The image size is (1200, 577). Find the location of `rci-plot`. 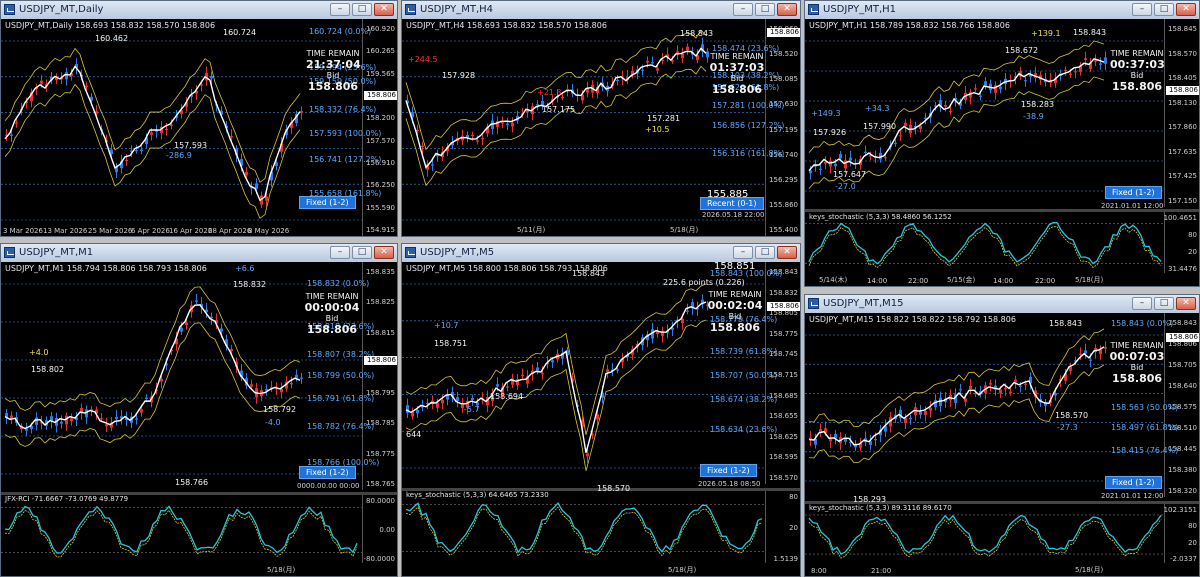

rci-plot is located at coordinates (183, 530).